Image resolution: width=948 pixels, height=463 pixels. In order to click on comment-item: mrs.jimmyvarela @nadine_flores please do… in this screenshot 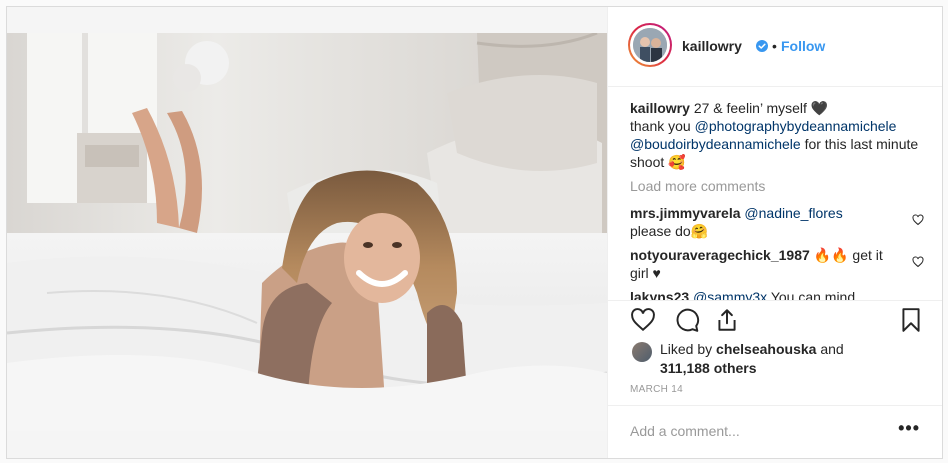, I will do `click(765, 222)`.